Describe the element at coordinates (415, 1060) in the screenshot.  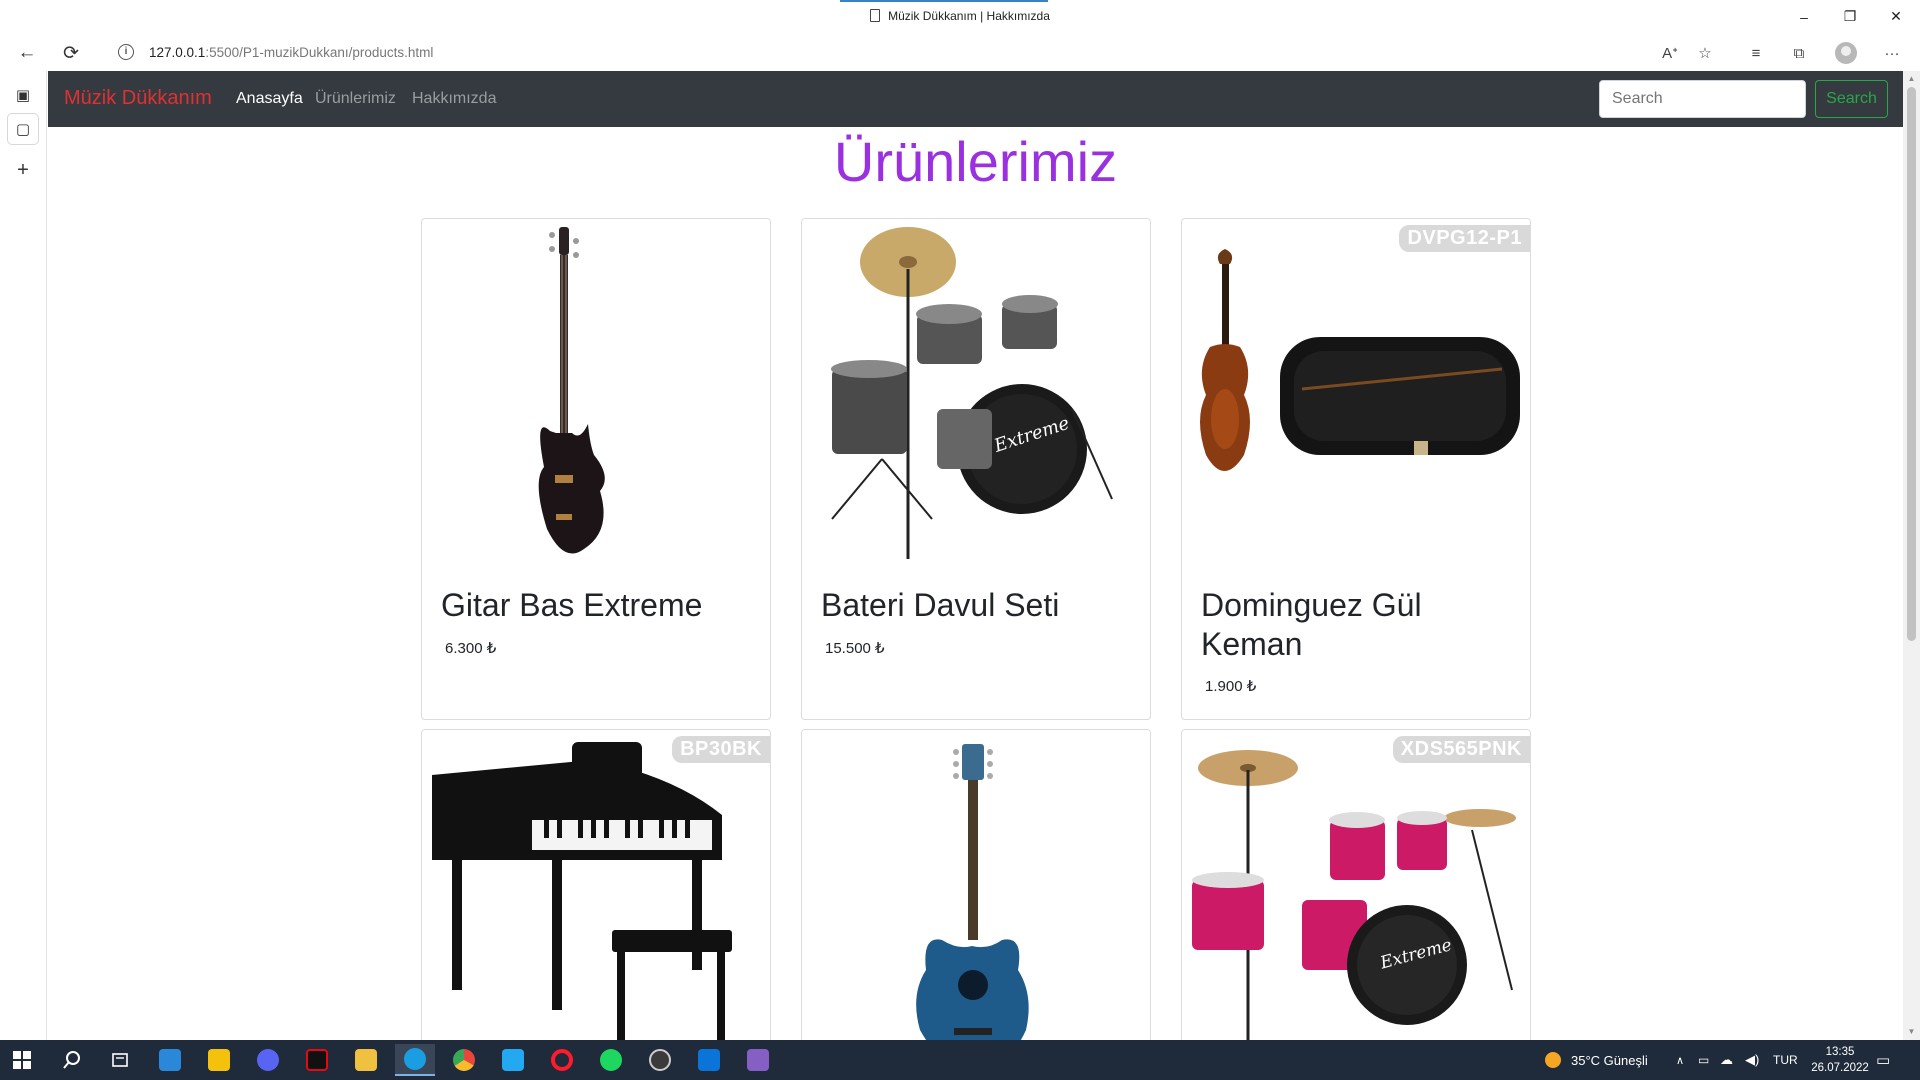
I see `edge-icon` at that location.